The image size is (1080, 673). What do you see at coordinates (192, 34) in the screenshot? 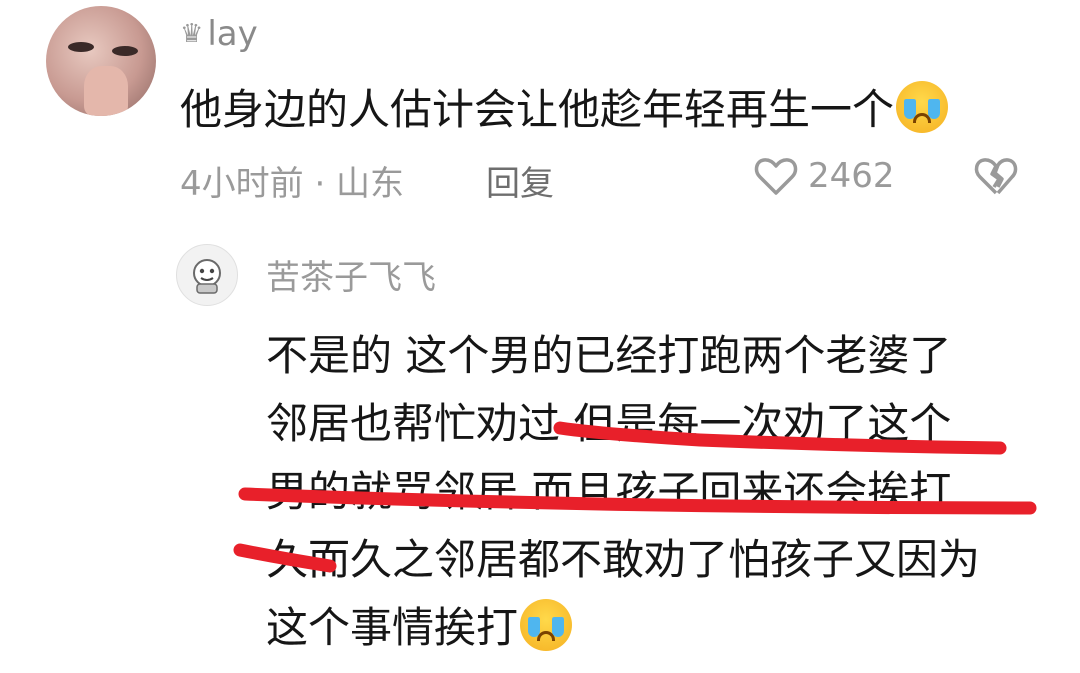
I see `crown-icon: ♛` at bounding box center [192, 34].